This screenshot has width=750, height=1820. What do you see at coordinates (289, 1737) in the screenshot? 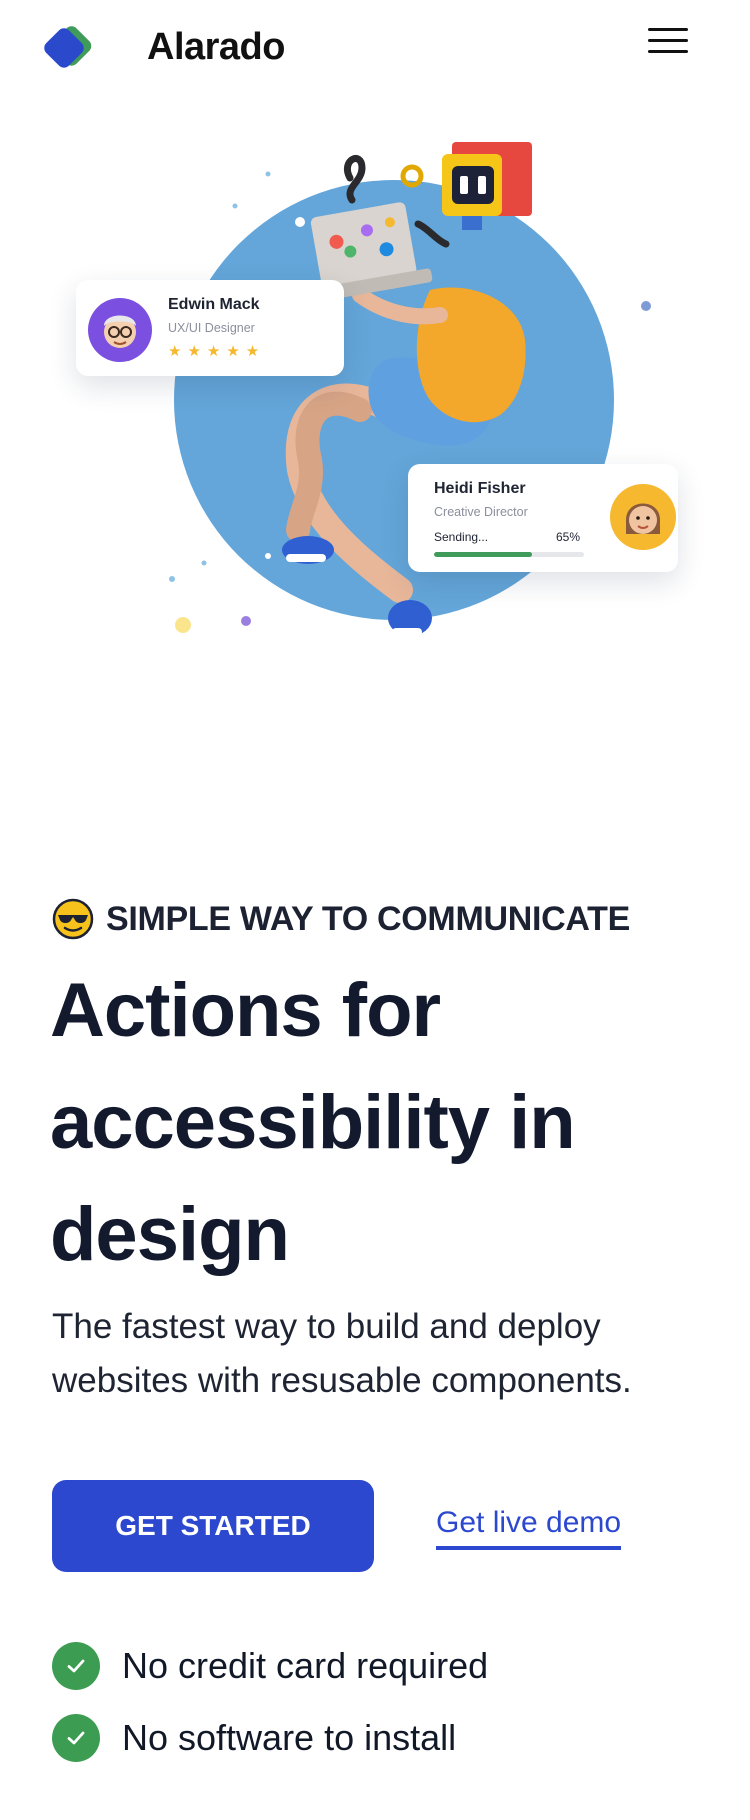
I see `check-label: No software to install` at bounding box center [289, 1737].